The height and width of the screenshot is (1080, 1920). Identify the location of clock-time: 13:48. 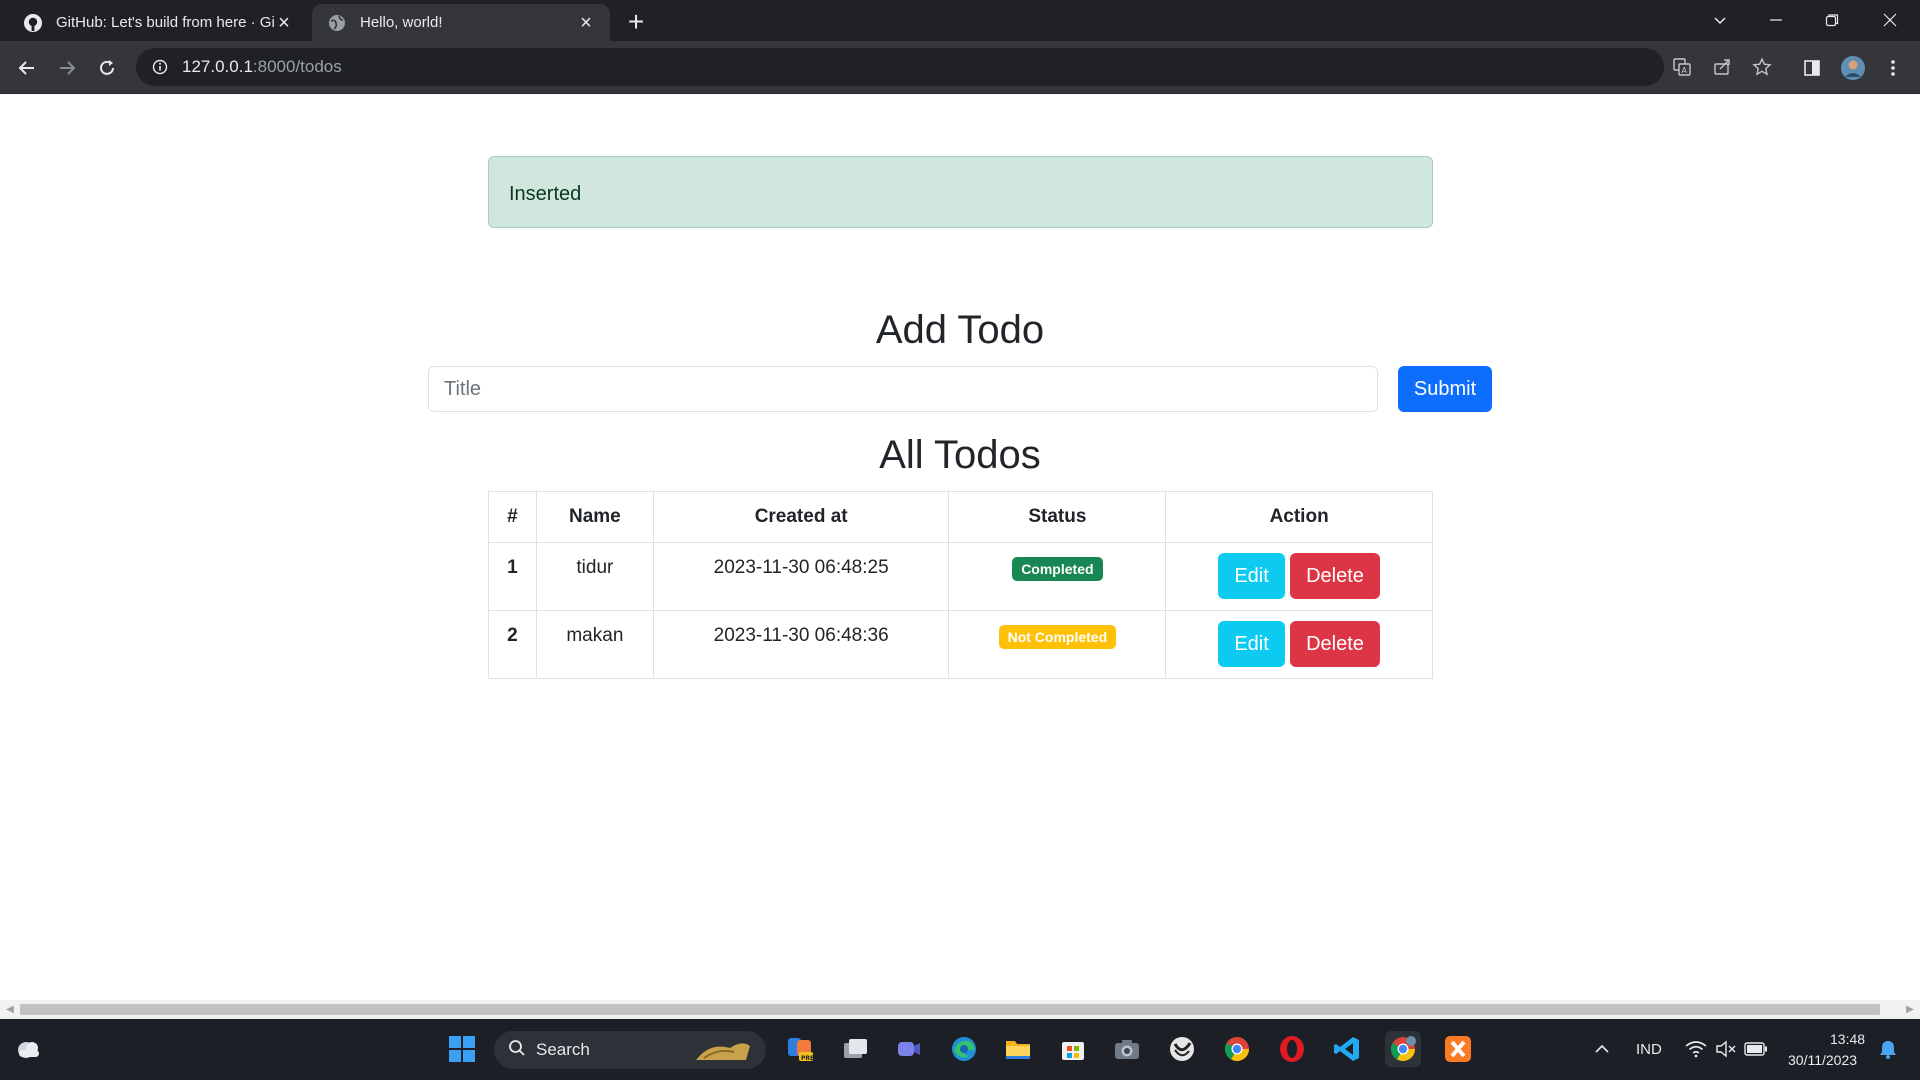
(1847, 1039).